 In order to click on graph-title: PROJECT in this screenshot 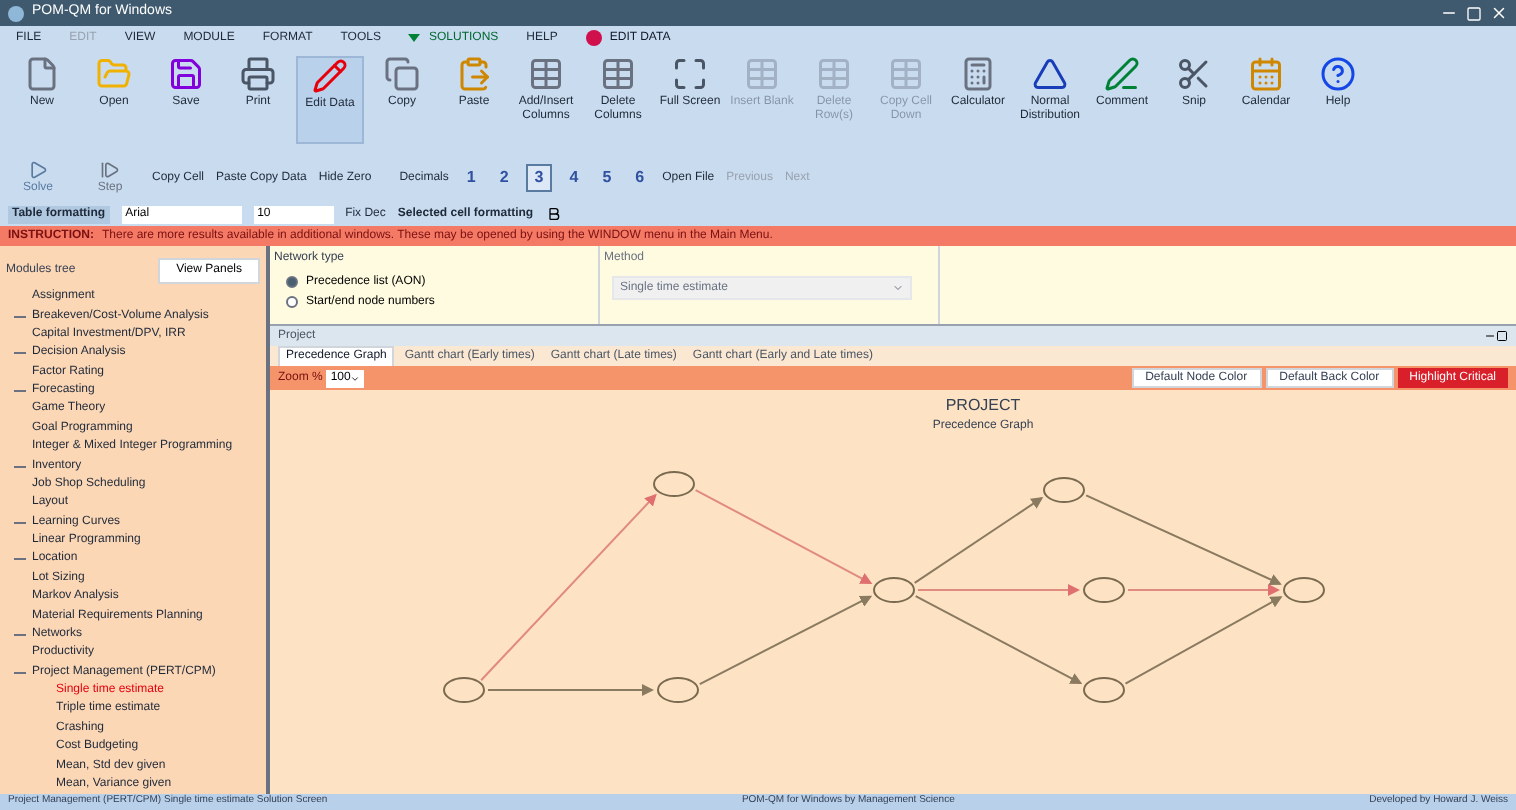, I will do `click(983, 406)`.